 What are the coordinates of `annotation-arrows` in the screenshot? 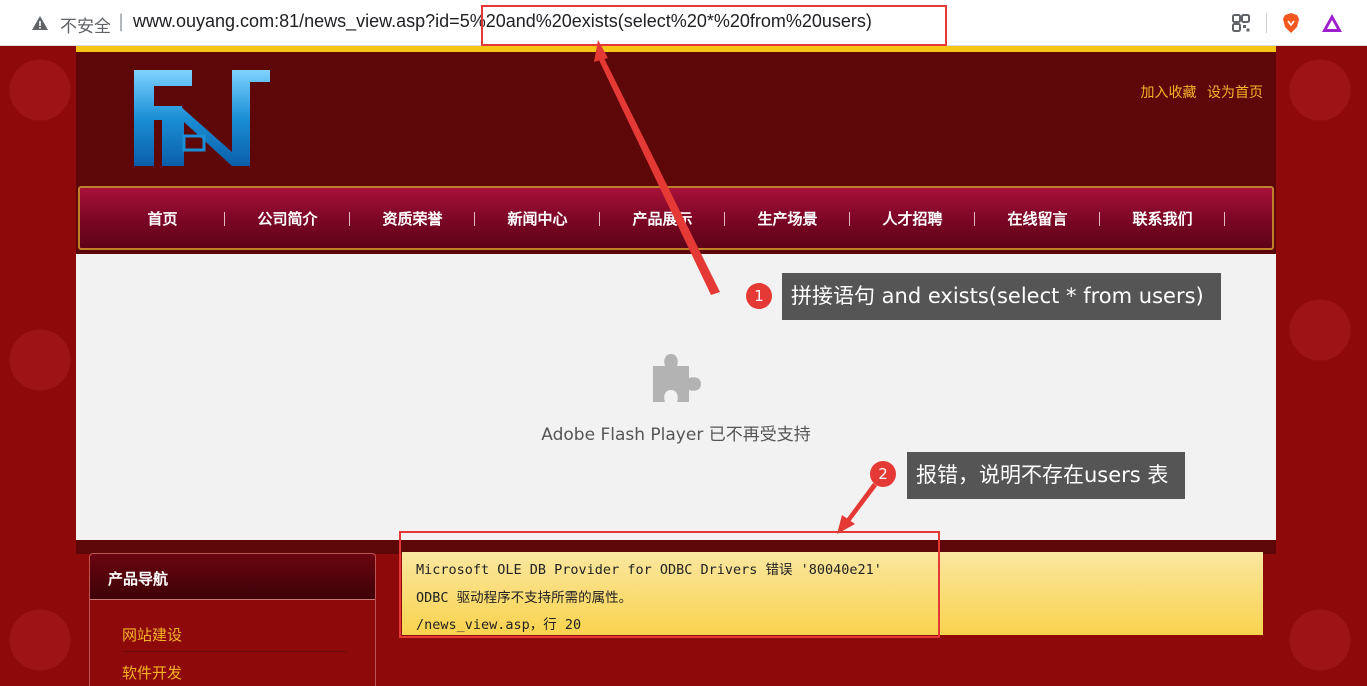 It's located at (735, 287).